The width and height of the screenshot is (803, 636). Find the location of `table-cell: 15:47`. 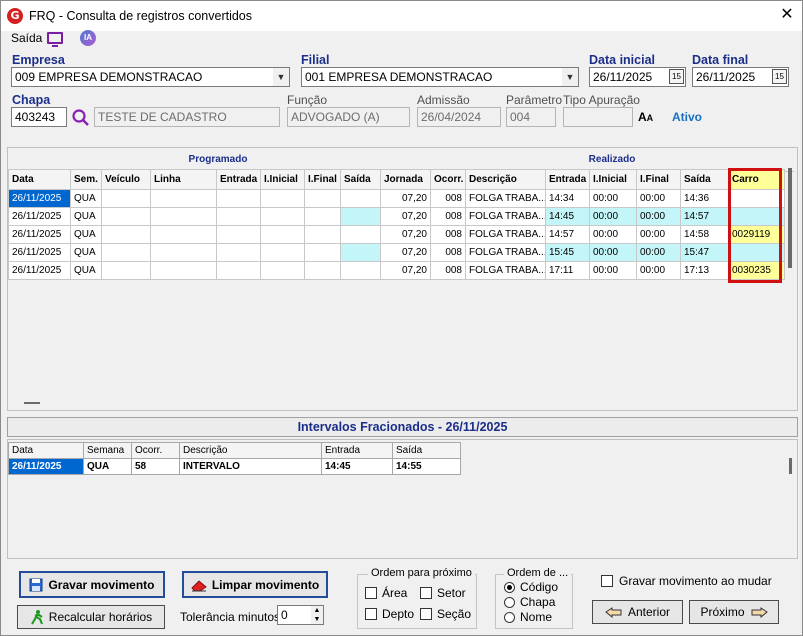

table-cell: 15:47 is located at coordinates (704, 252).